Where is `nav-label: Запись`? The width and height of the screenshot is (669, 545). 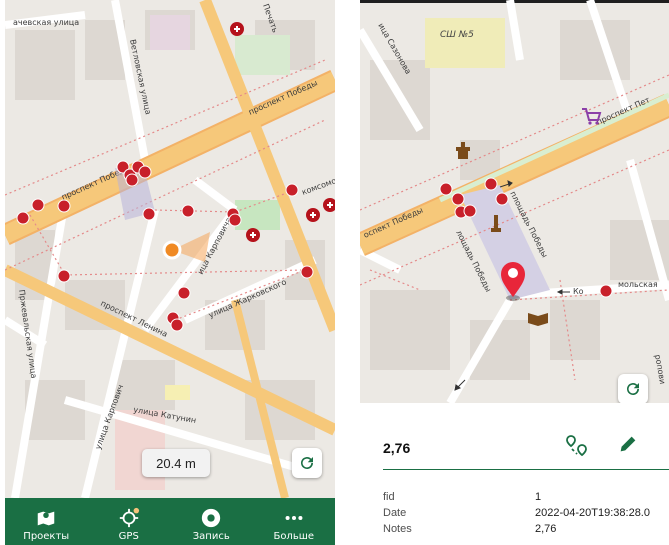 nav-label: Запись is located at coordinates (211, 536).